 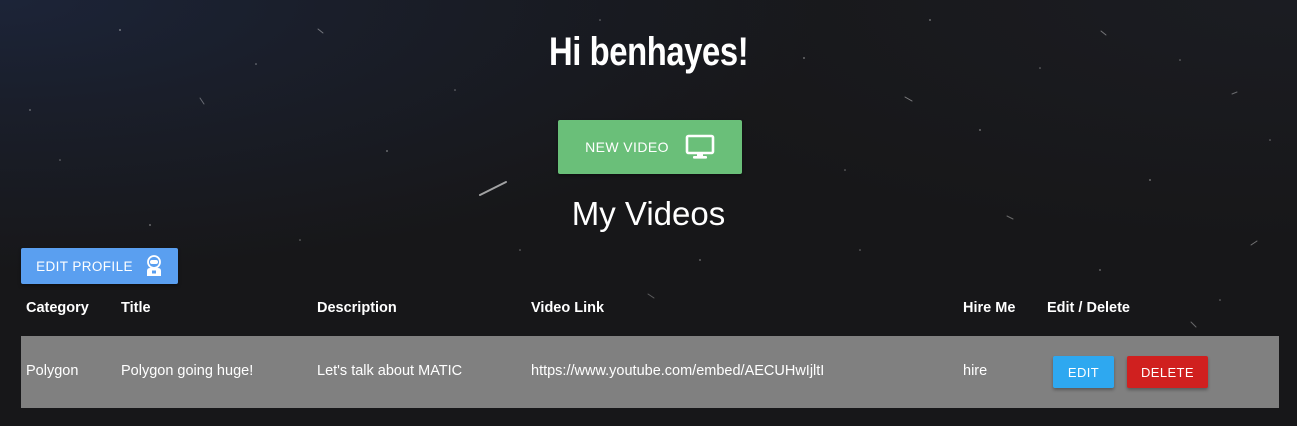 I want to click on new-video-label: NEW VIDEO, so click(x=627, y=147).